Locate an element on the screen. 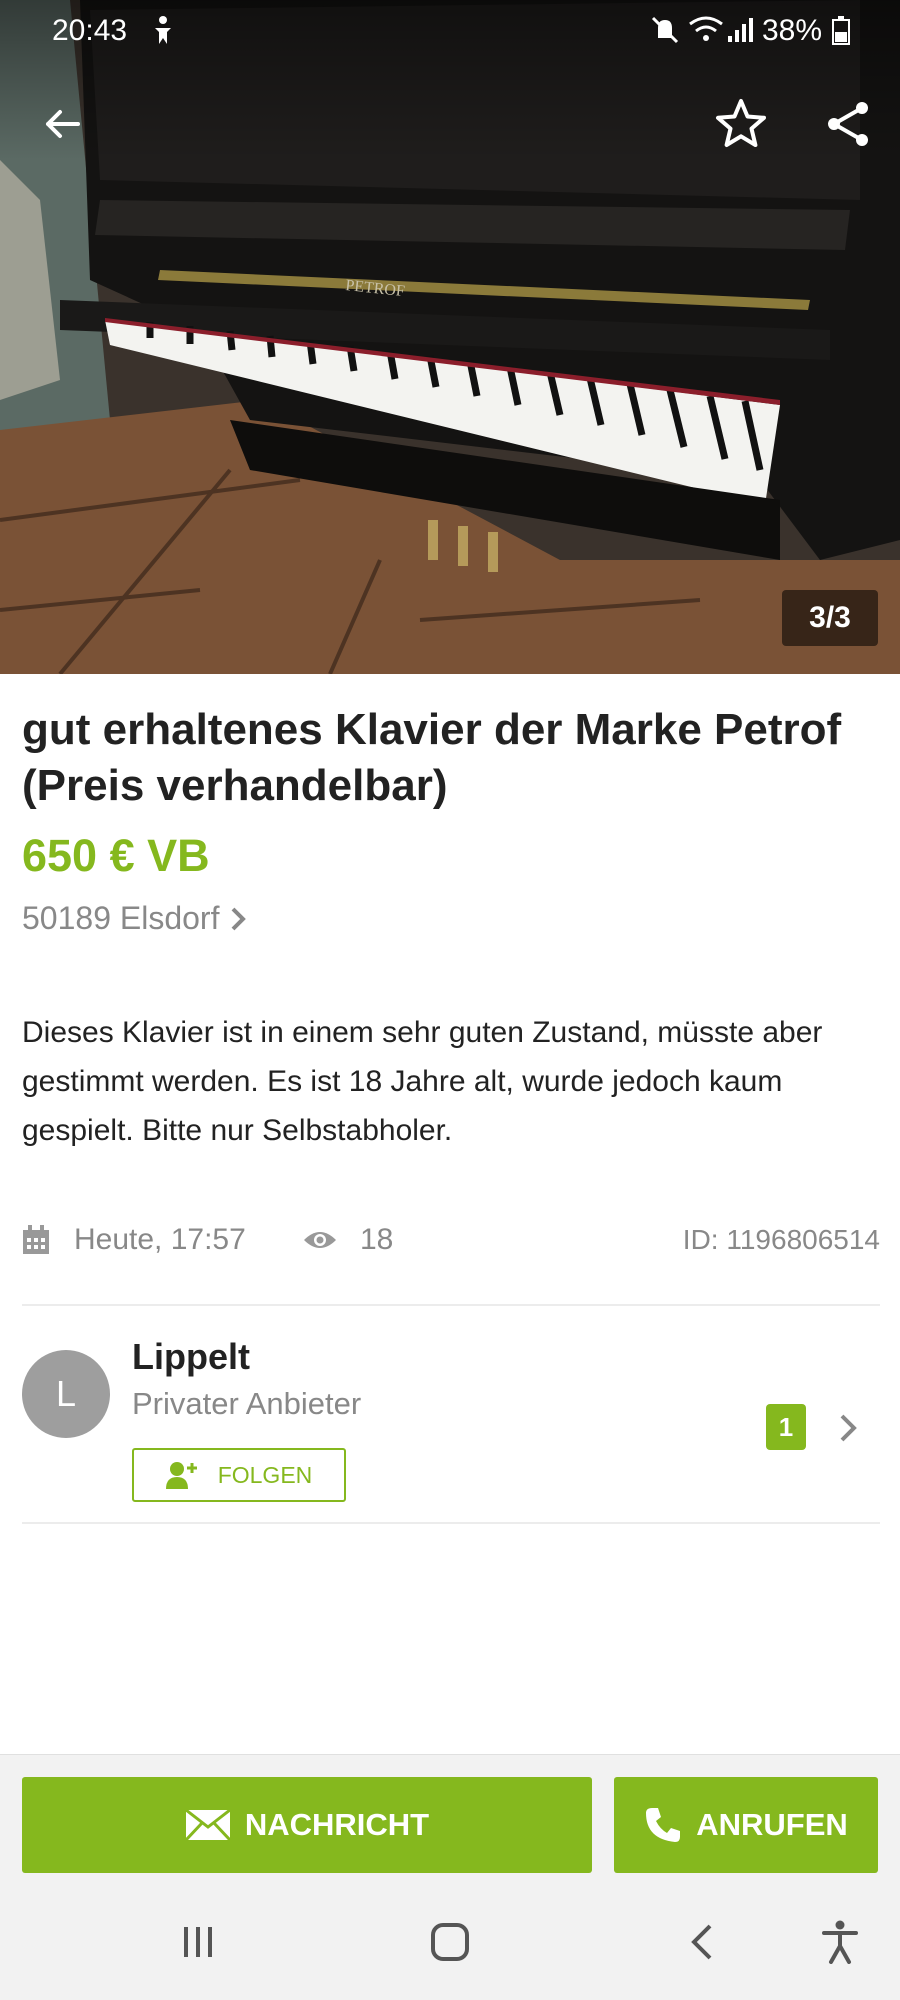 The image size is (900, 2000). seller-profile-chevron is located at coordinates (848, 1428).